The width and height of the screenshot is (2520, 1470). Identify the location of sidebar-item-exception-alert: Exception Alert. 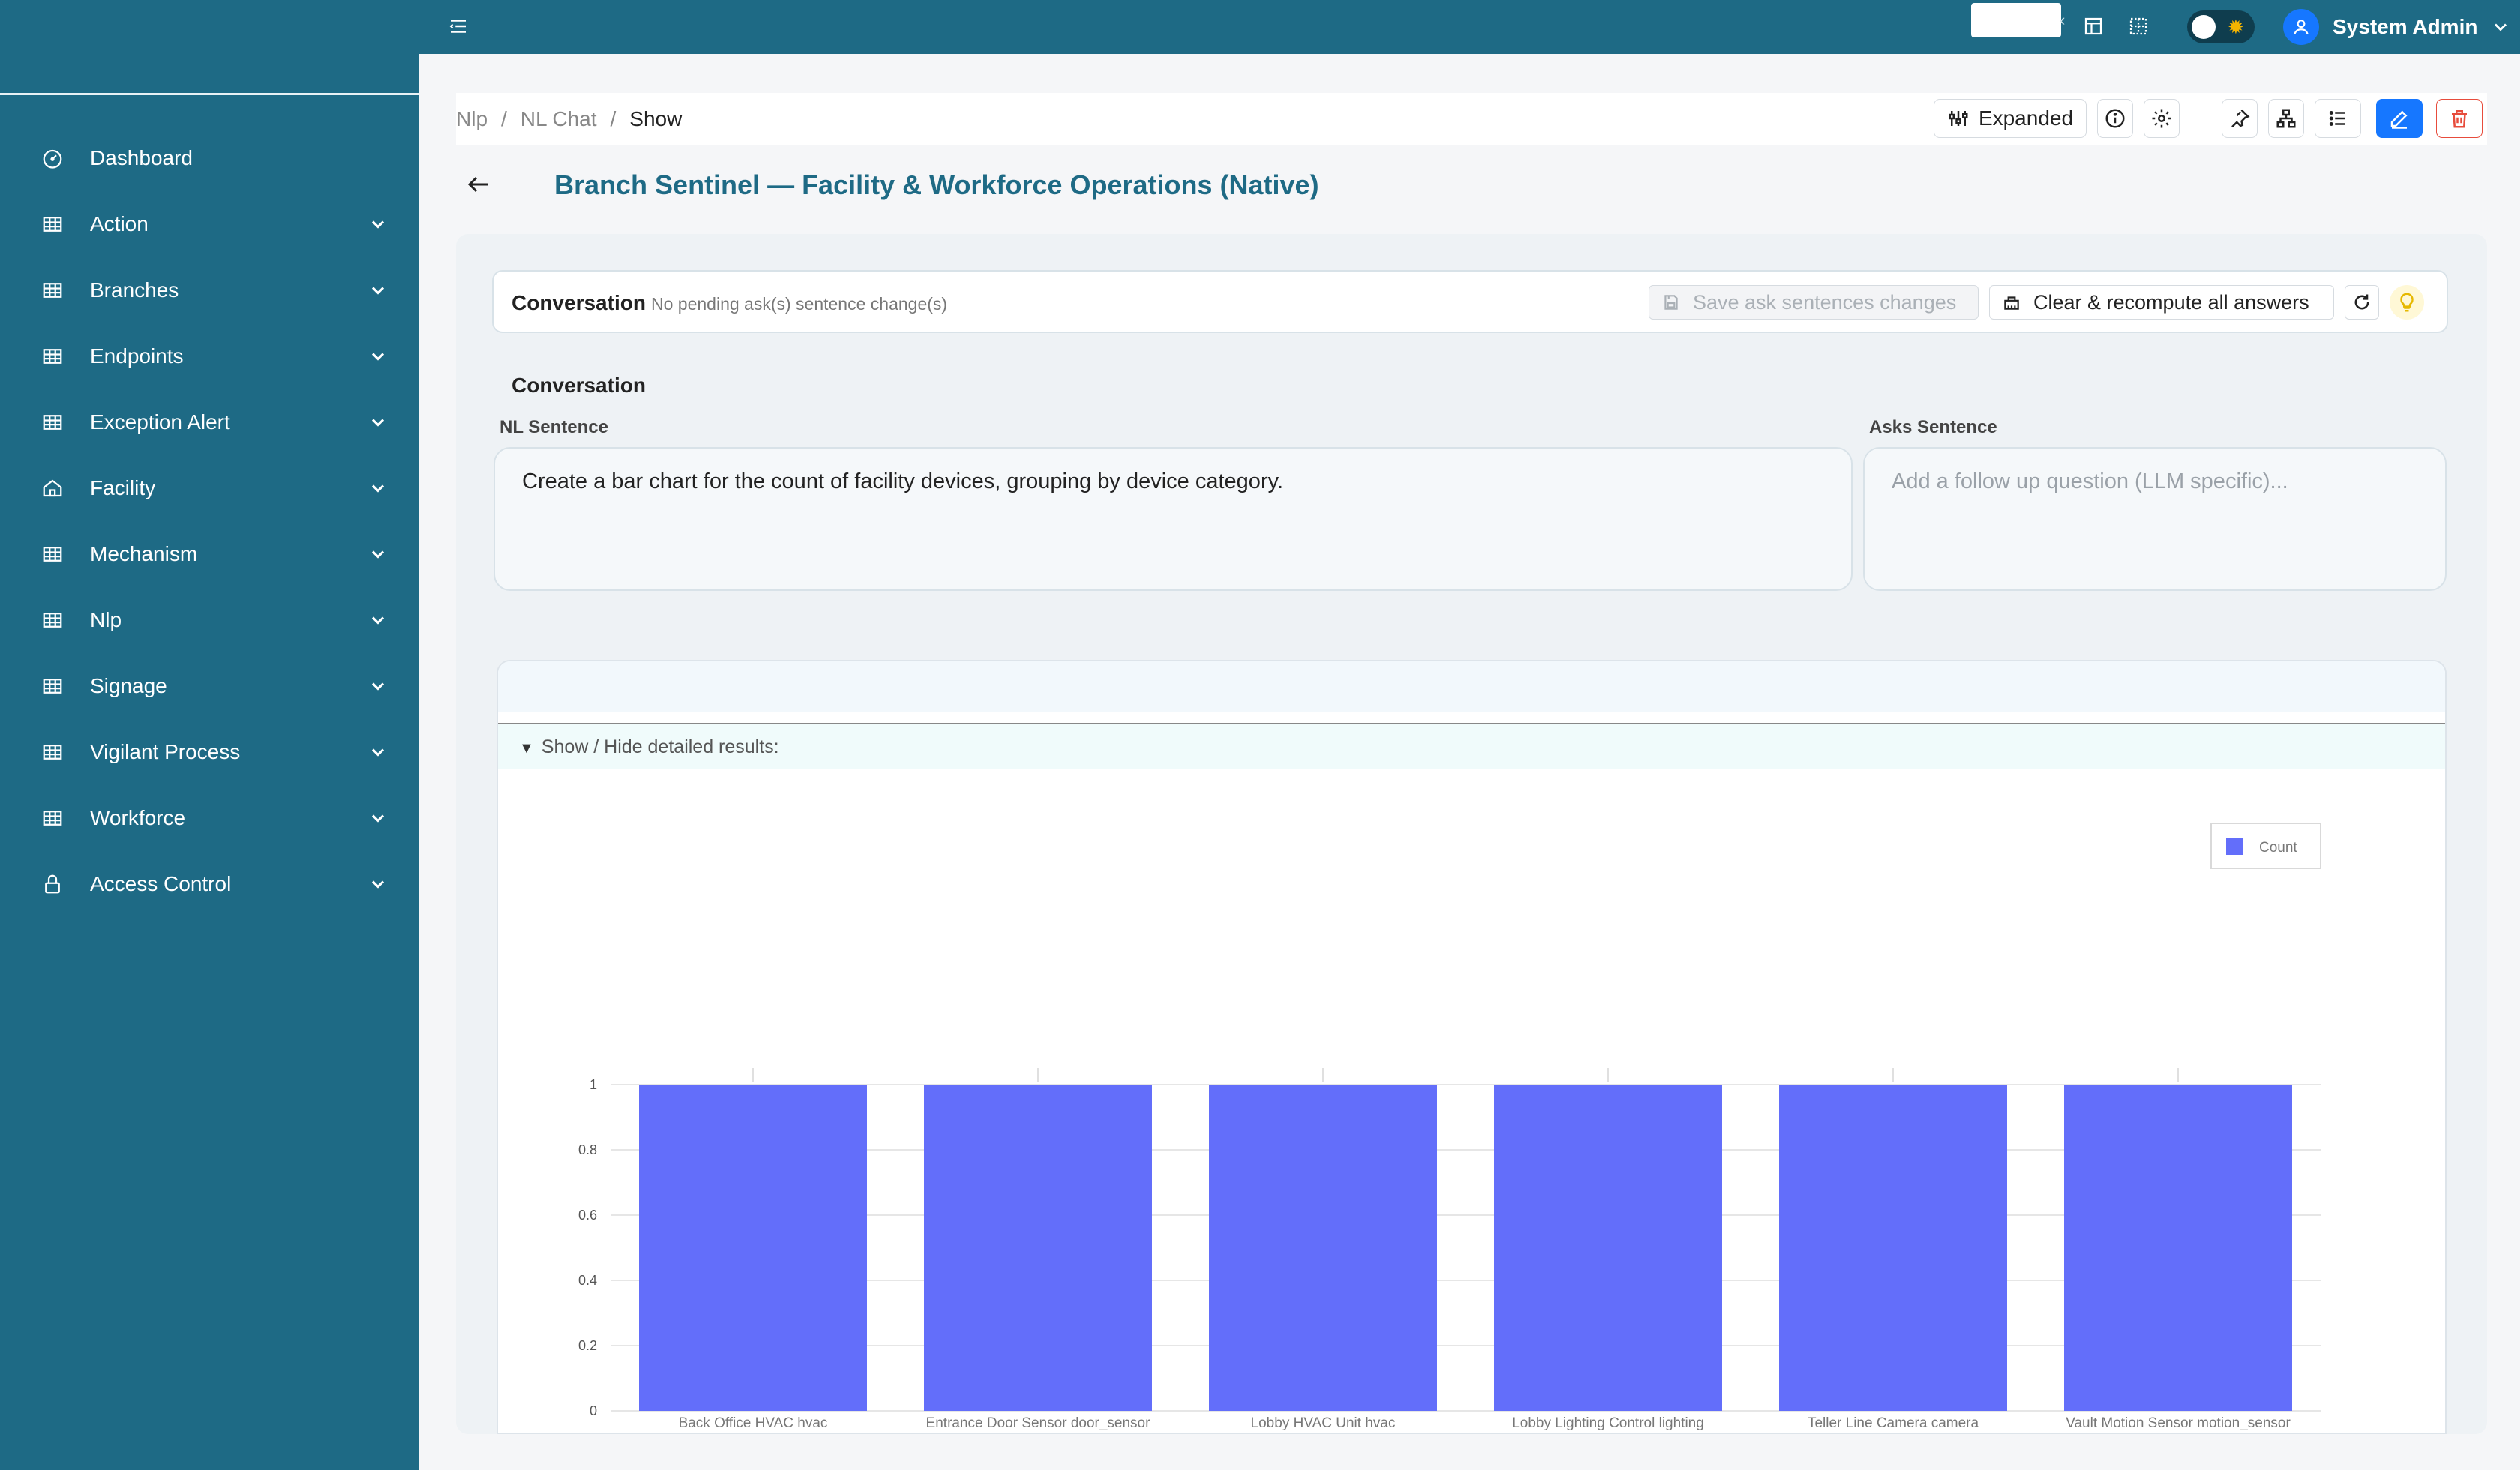
(209, 422).